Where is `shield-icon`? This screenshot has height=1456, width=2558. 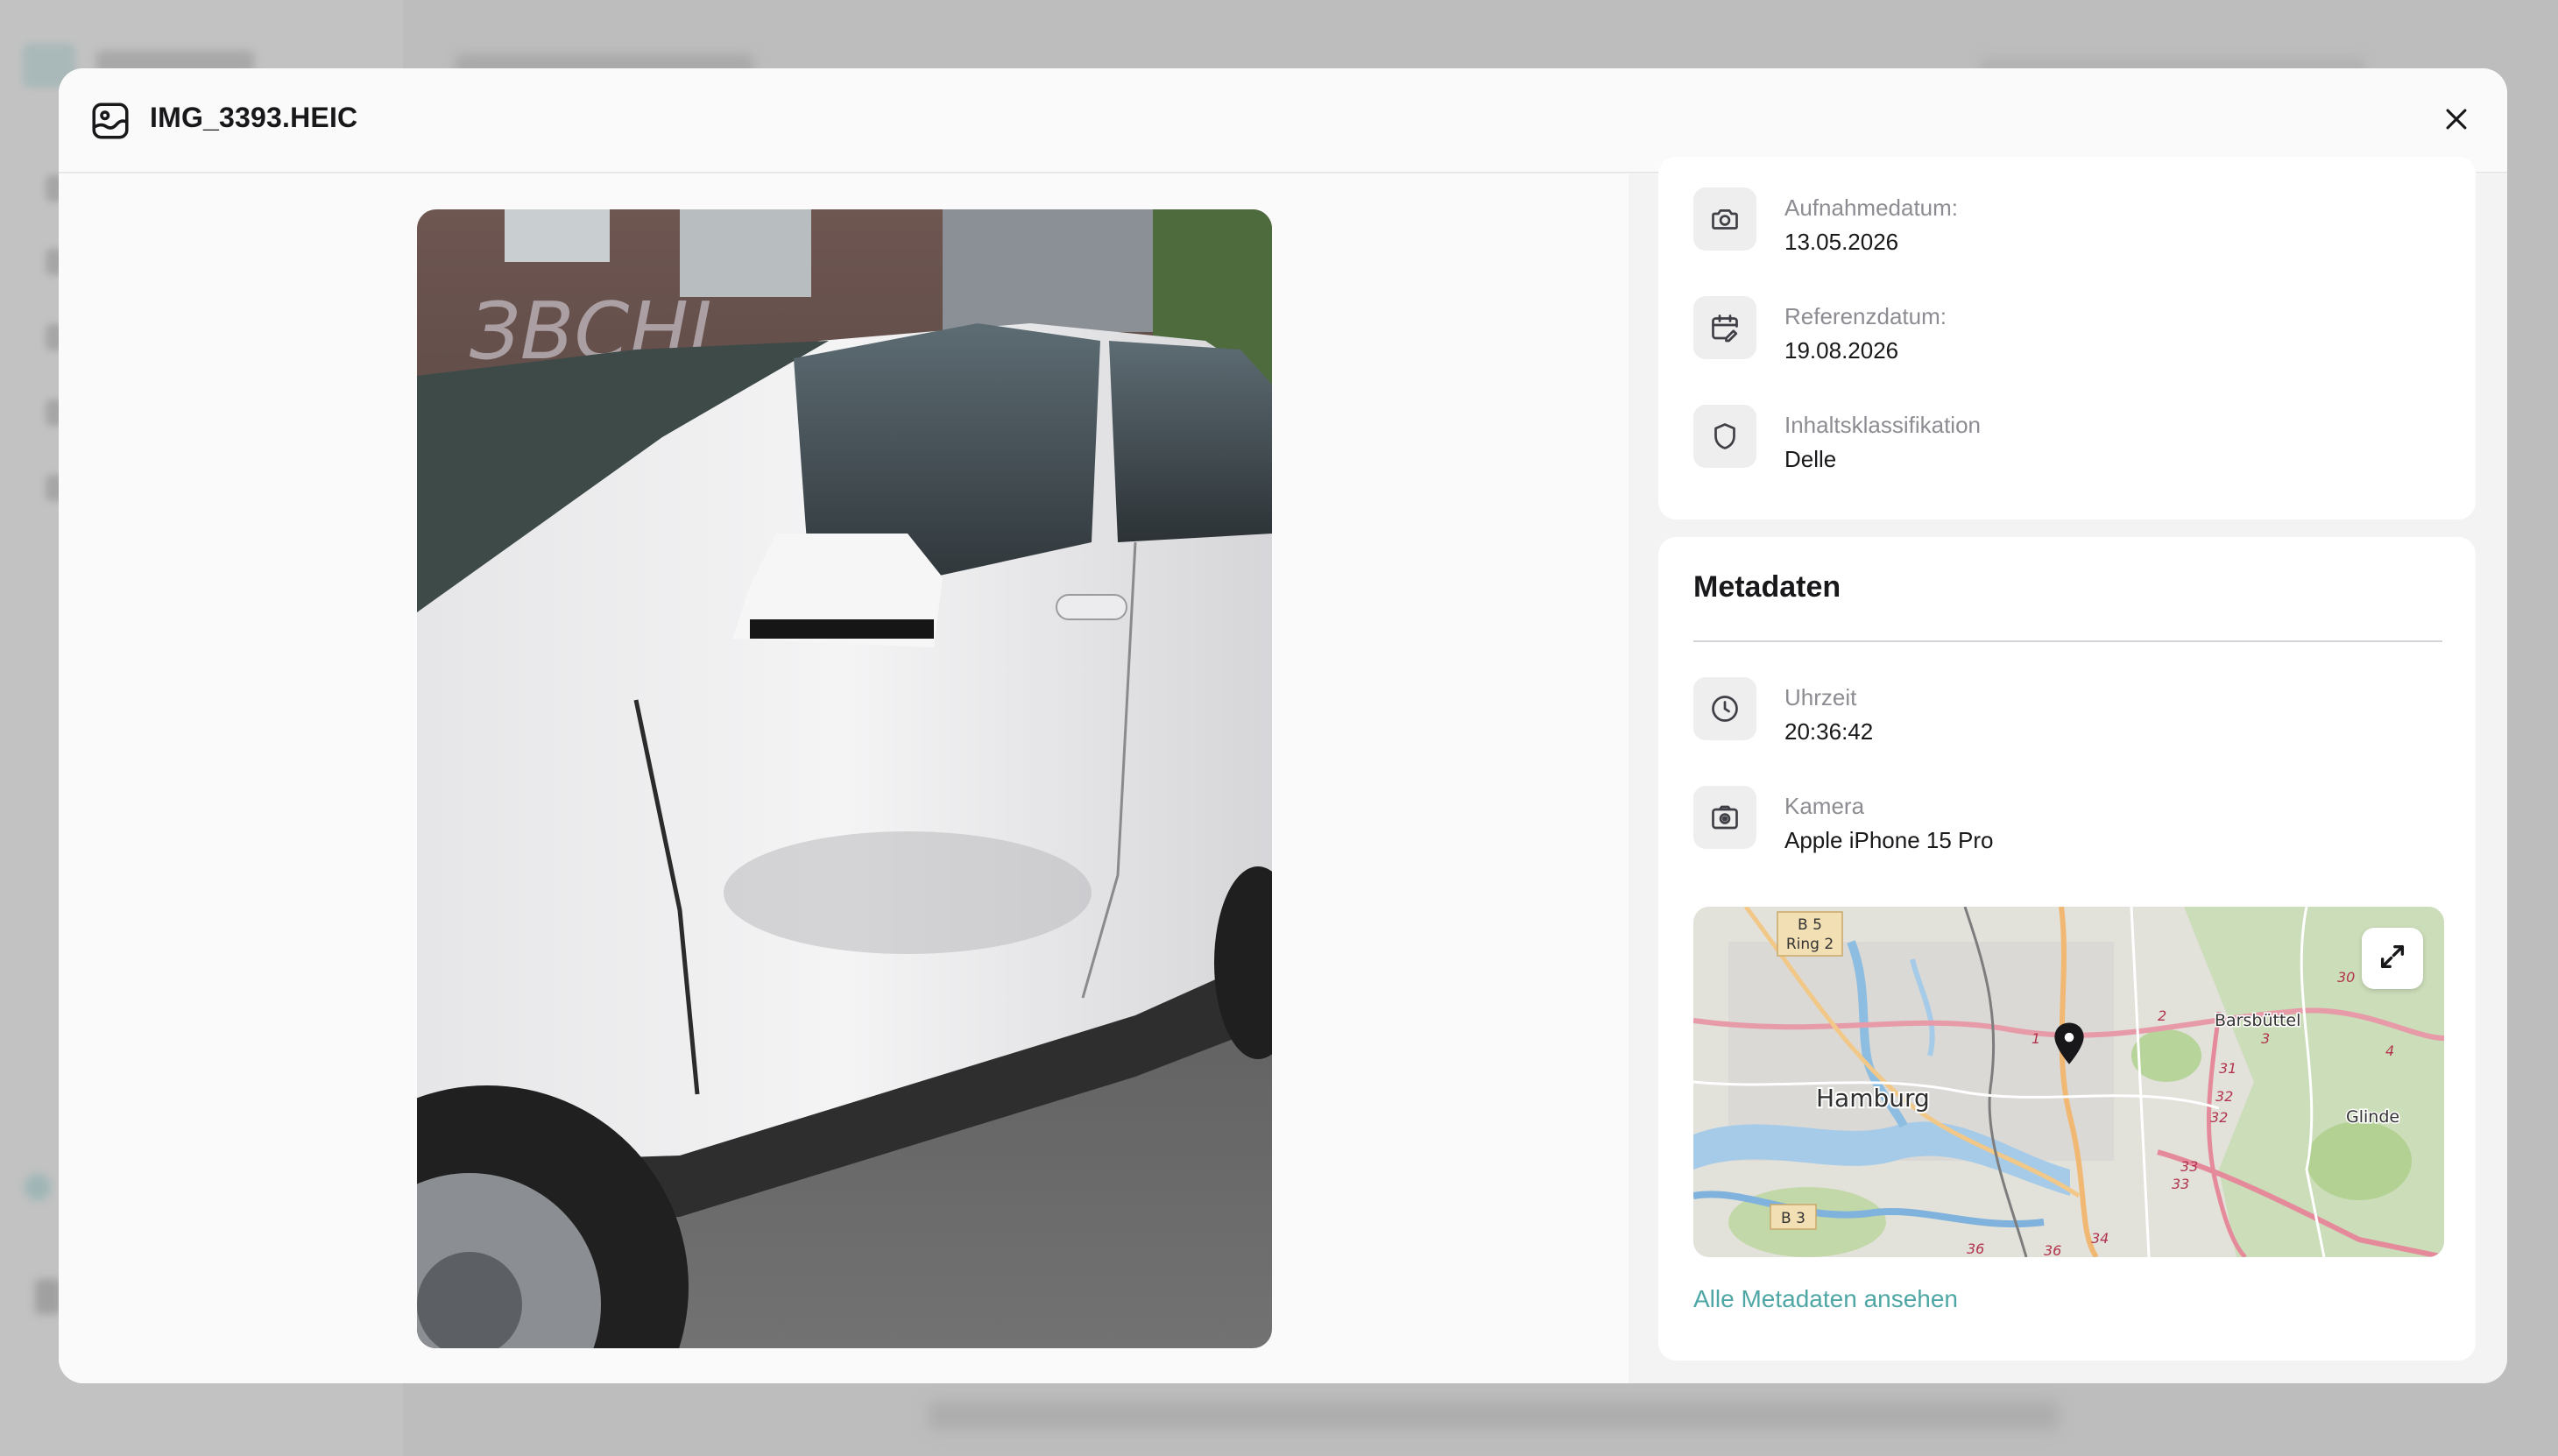 shield-icon is located at coordinates (1724, 436).